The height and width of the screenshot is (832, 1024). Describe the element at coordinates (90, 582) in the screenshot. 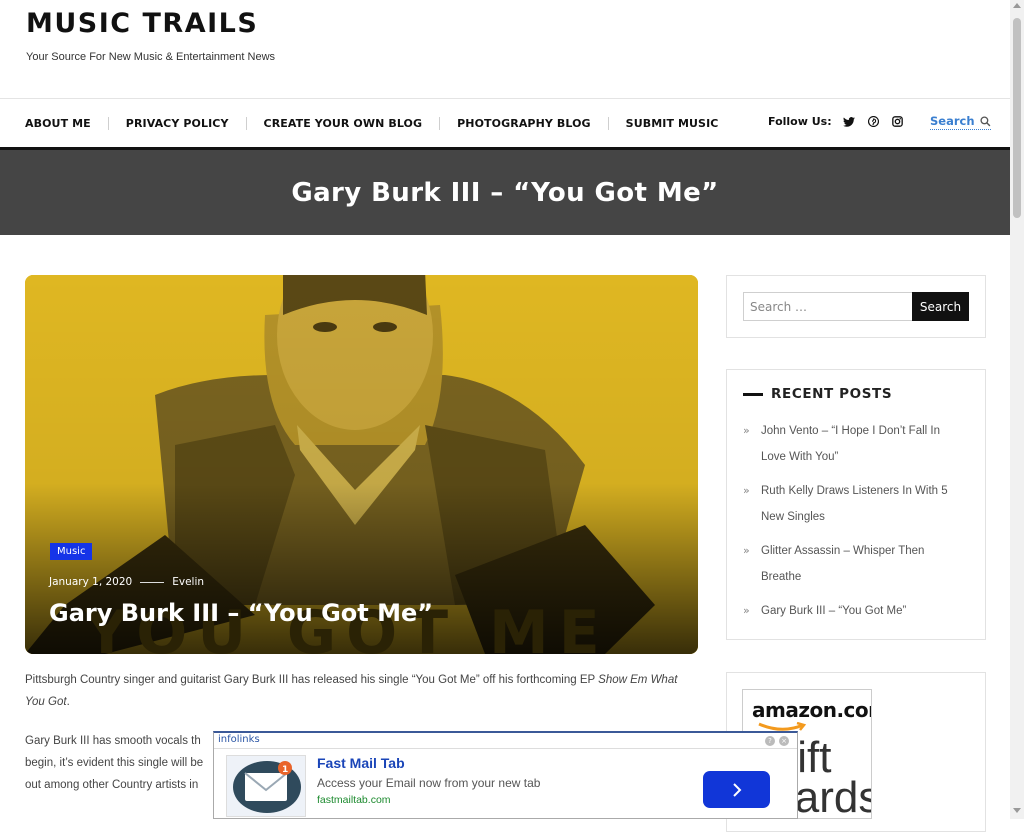

I see `post-date: January 1, 2020` at that location.